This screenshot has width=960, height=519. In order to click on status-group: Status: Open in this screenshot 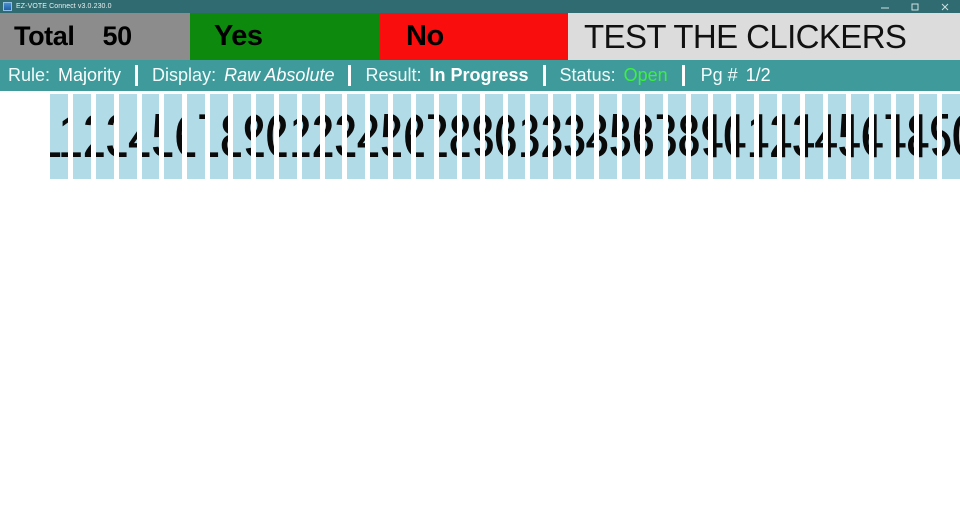, I will do `click(614, 75)`.